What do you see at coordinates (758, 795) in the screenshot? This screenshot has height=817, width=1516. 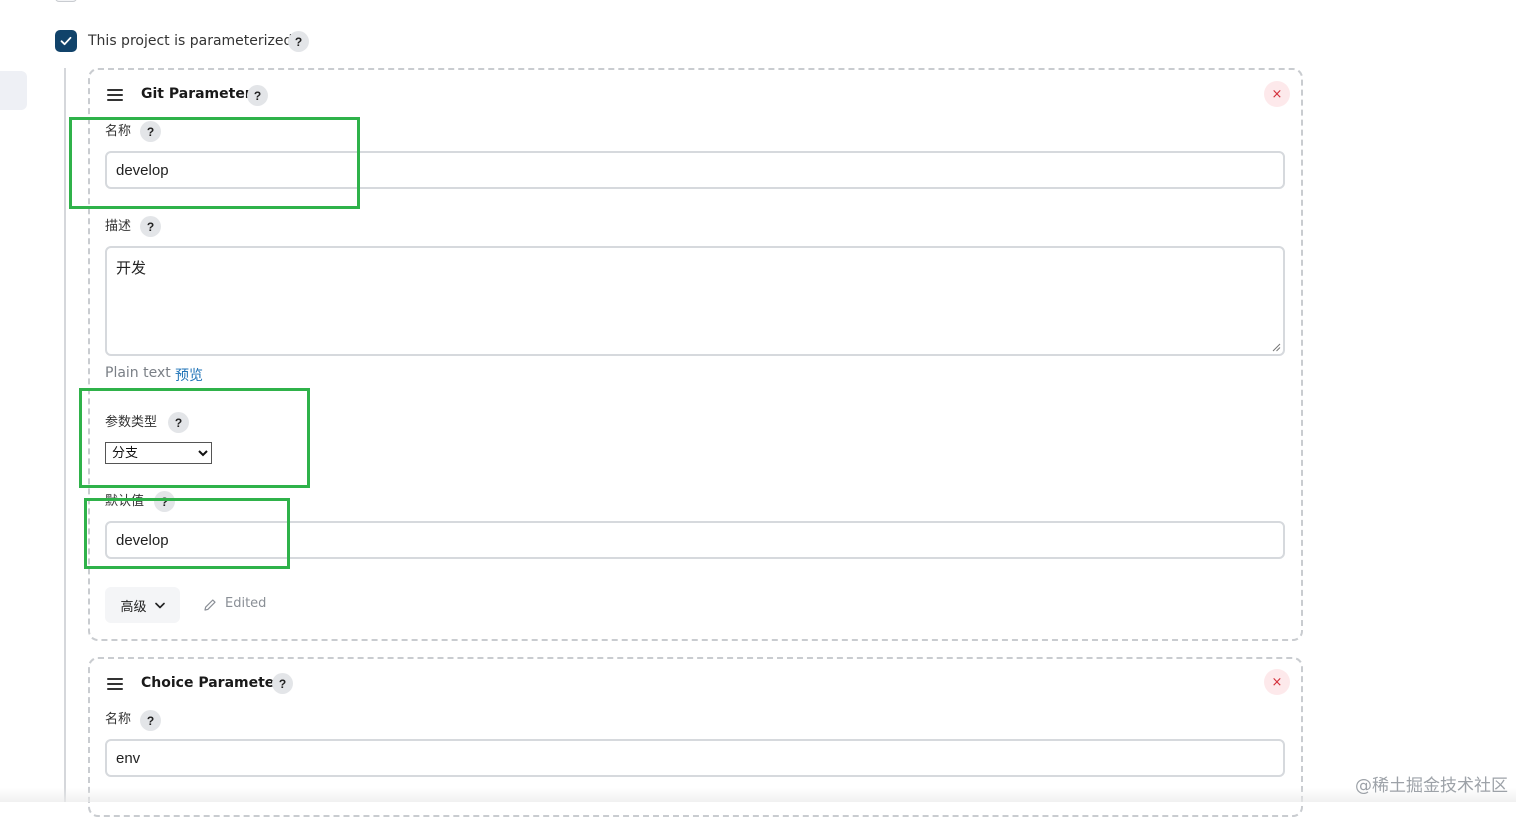 I see `bottom-fade` at bounding box center [758, 795].